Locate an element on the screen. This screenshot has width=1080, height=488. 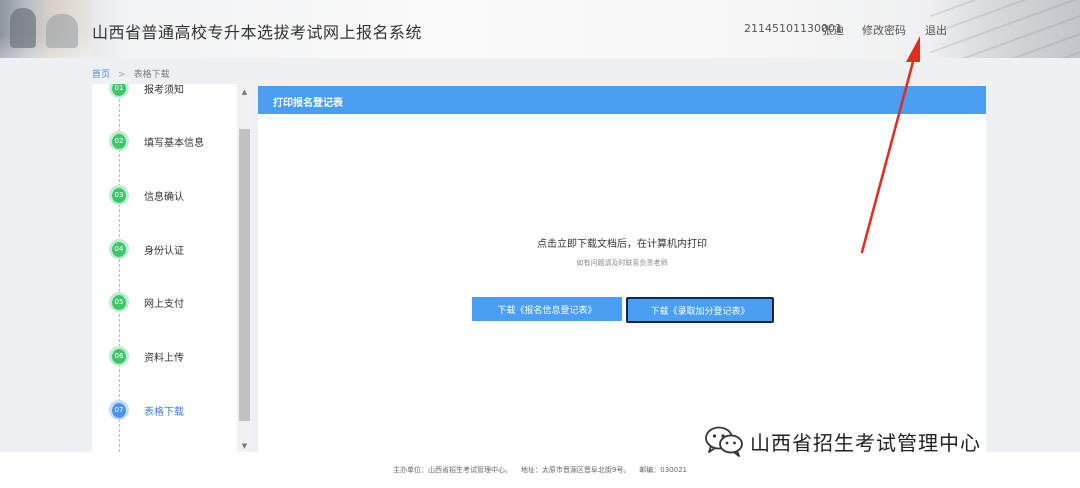
scrollbar-thumb is located at coordinates (244, 275).